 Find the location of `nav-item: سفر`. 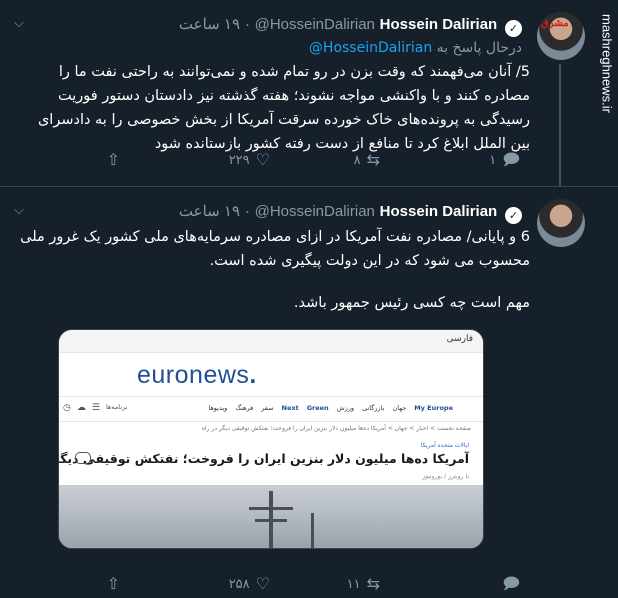

nav-item: سفر is located at coordinates (267, 408).